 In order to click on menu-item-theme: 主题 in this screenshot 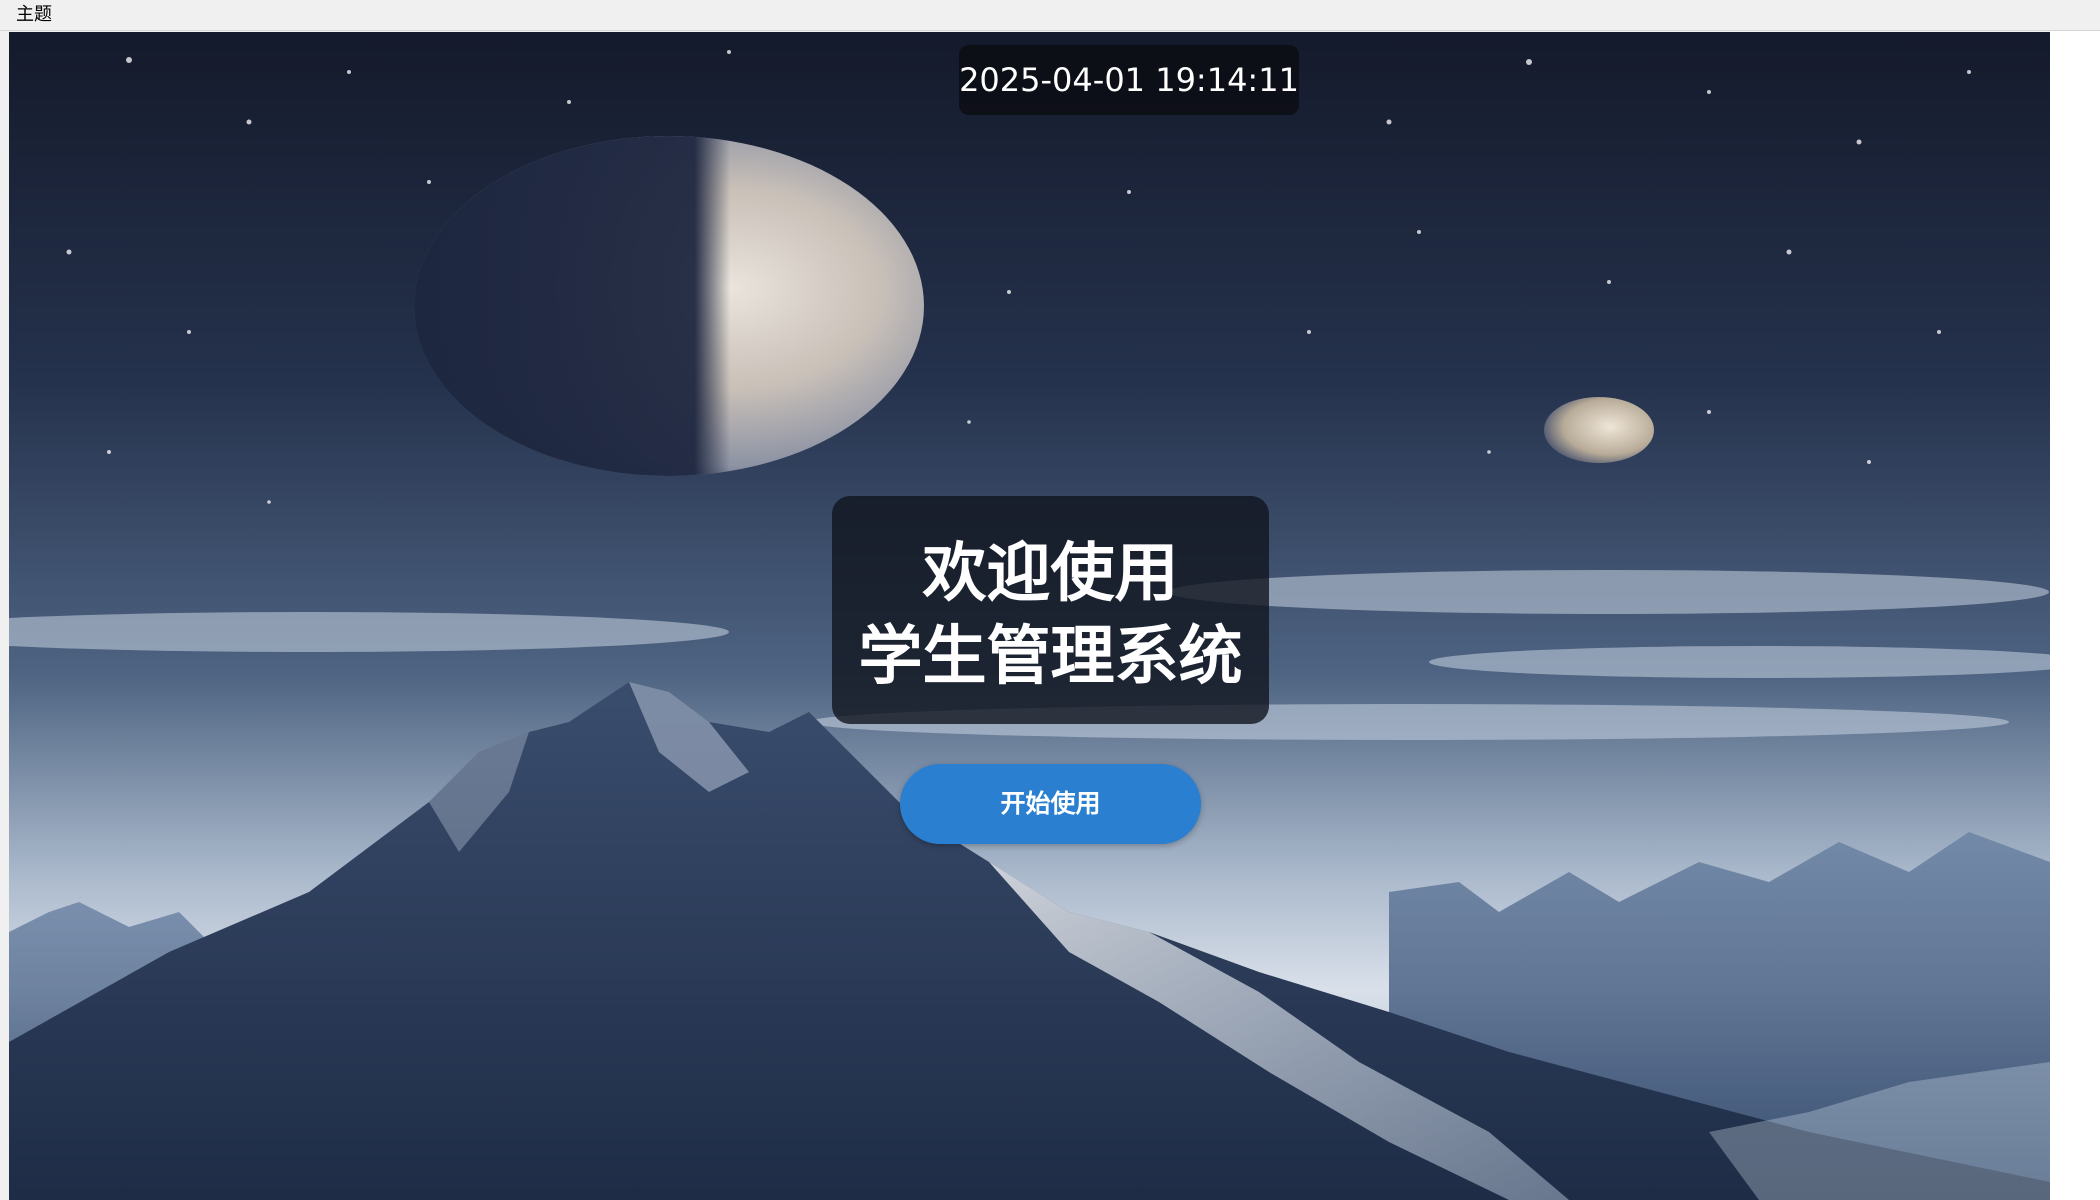, I will do `click(34, 15)`.